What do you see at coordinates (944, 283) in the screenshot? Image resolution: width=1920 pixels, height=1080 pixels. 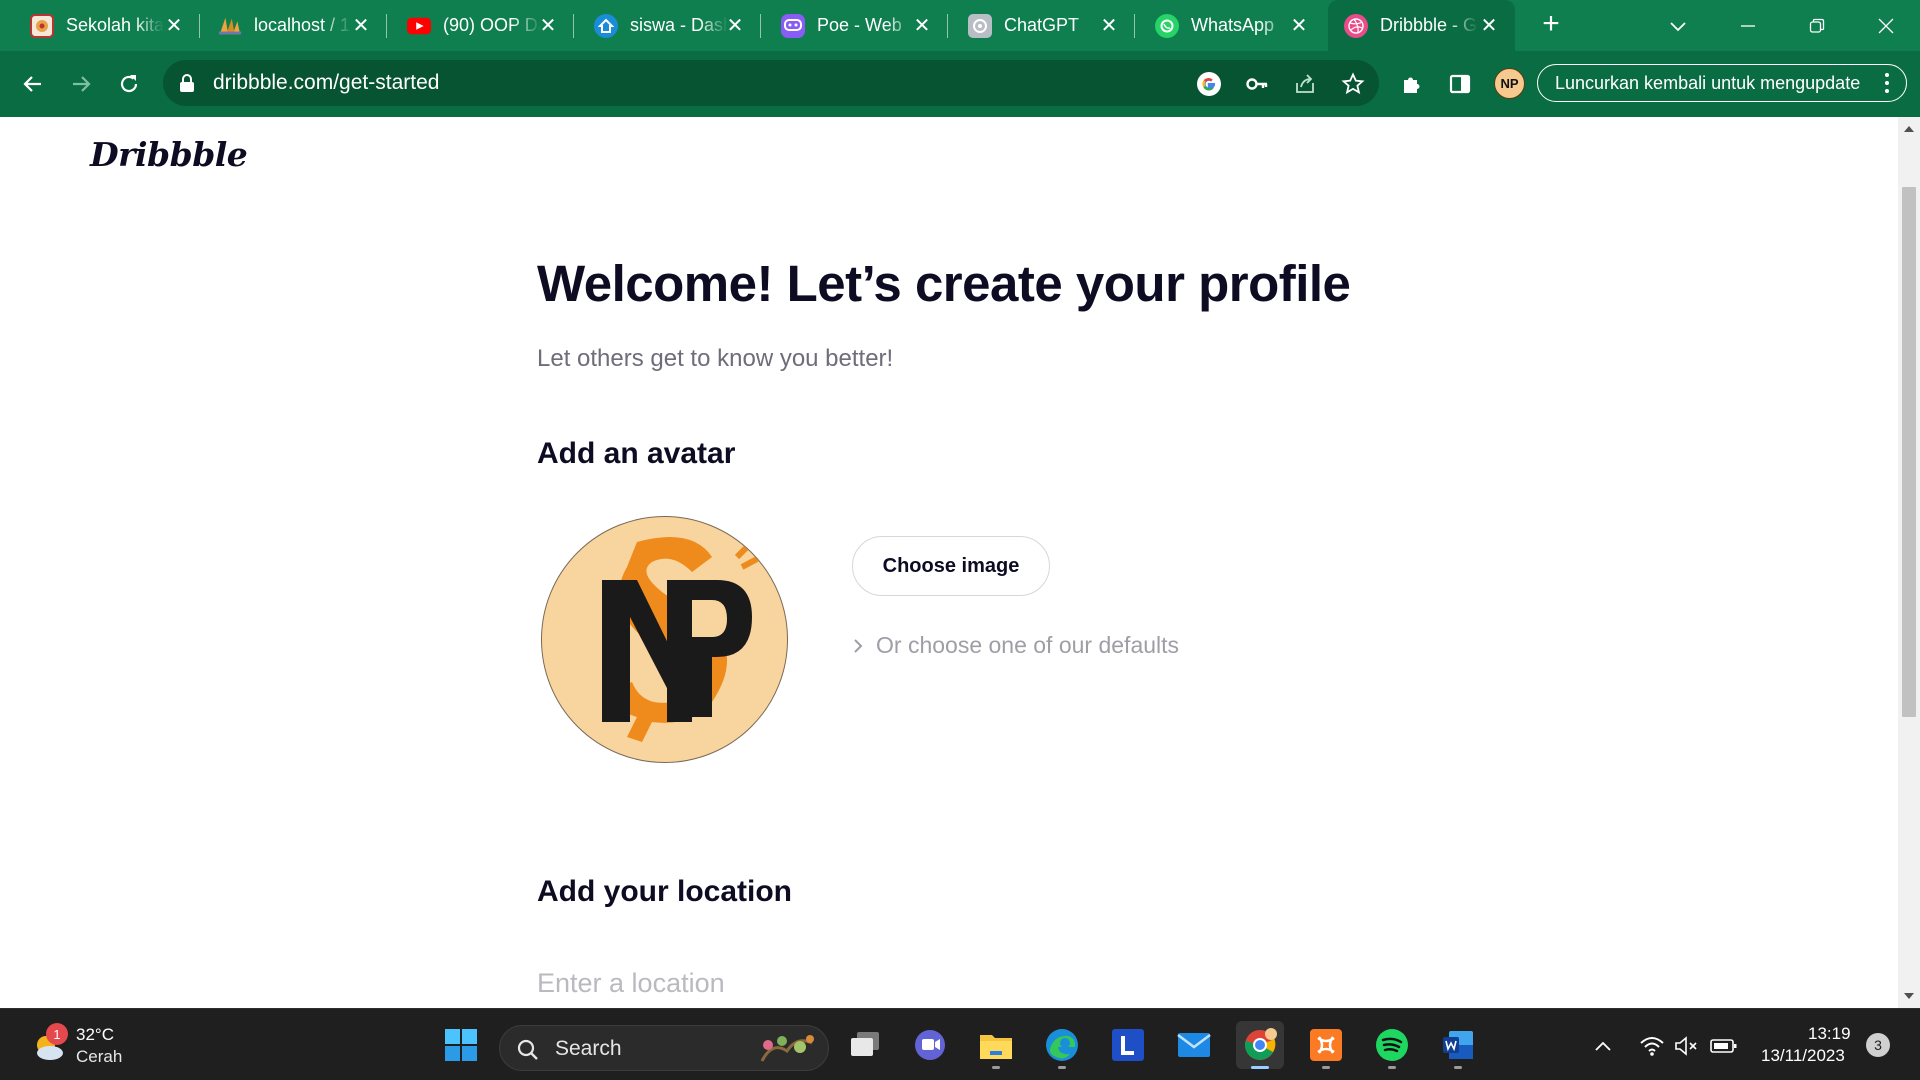 I see `page-title: Welcome! Let’s create your profile` at bounding box center [944, 283].